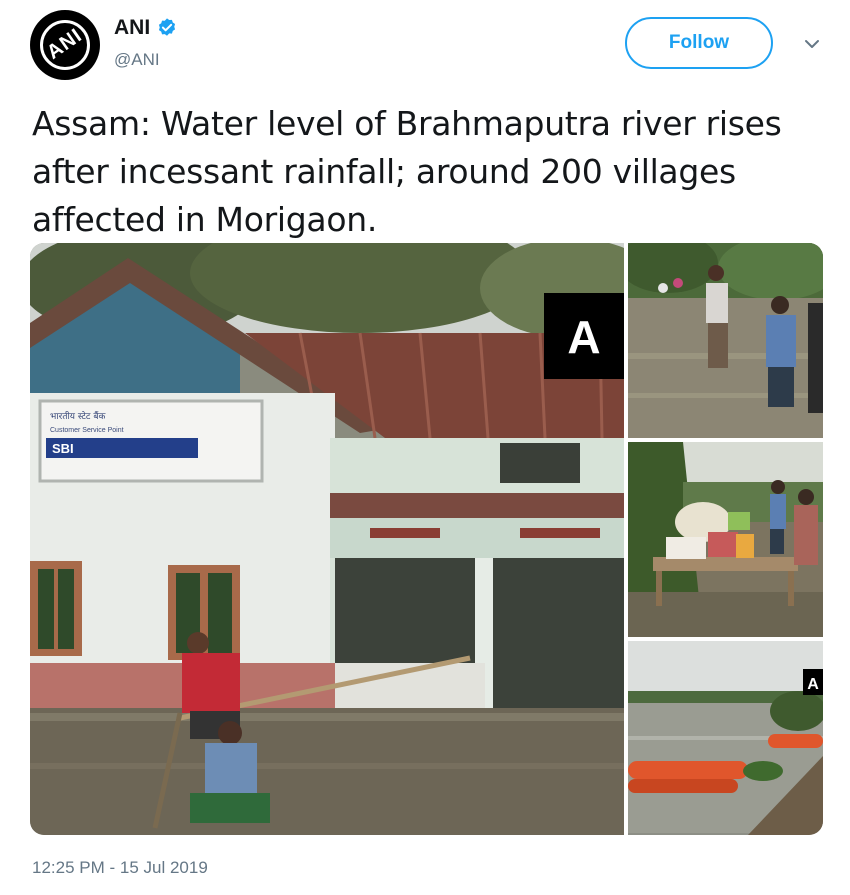 The width and height of the screenshot is (850, 895). What do you see at coordinates (63, 448) in the screenshot?
I see `sign-brand: SBI` at bounding box center [63, 448].